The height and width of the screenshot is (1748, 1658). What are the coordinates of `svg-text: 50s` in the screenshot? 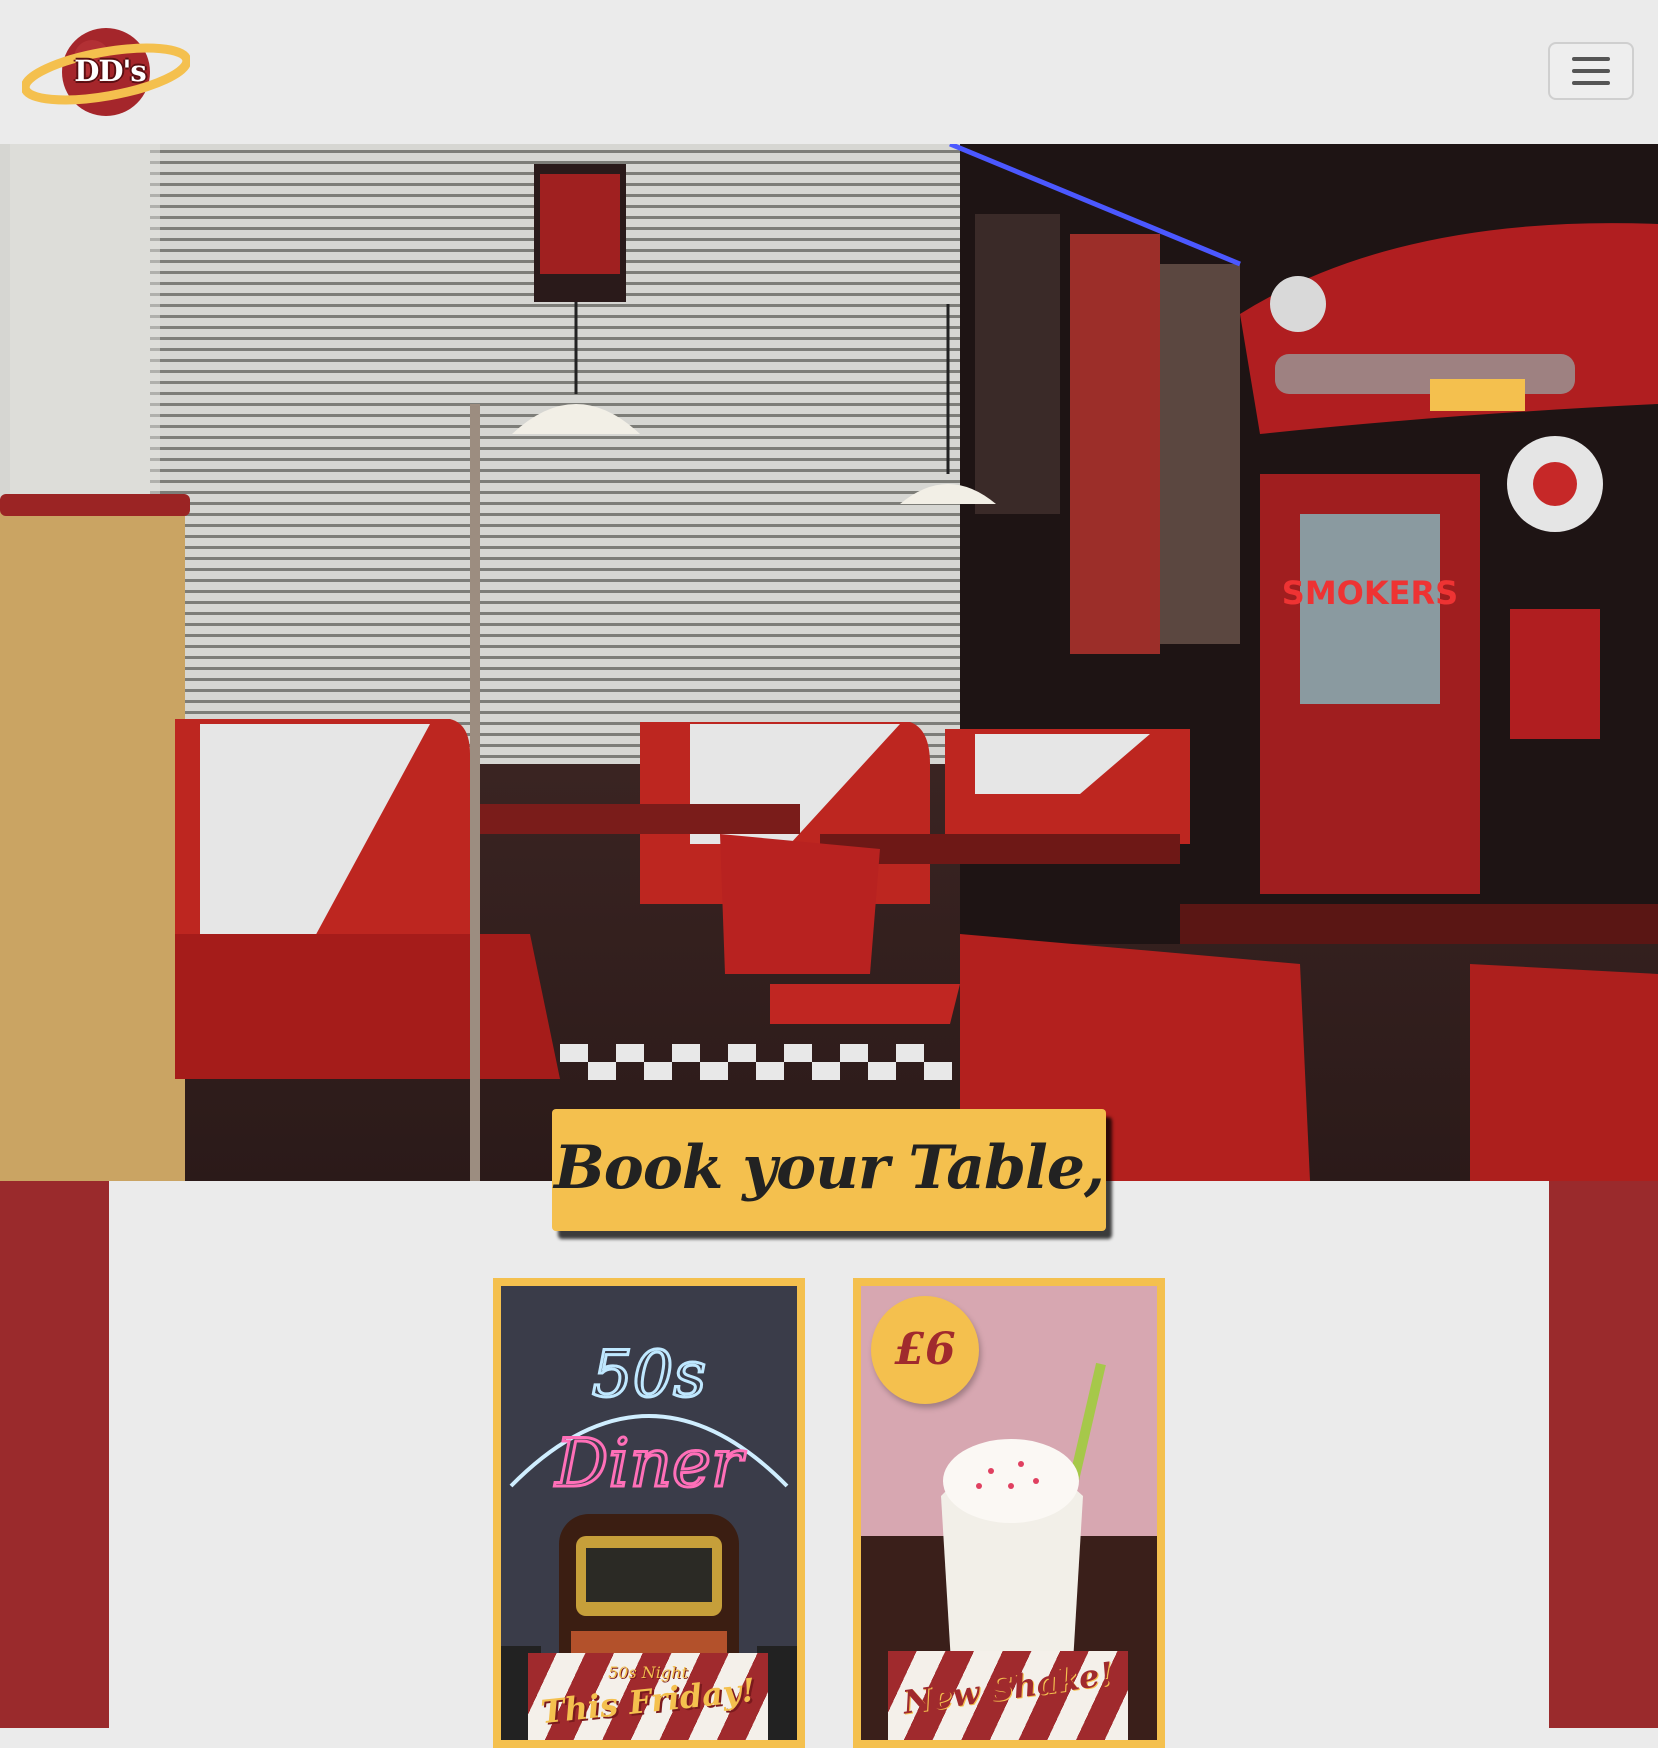 It's located at (649, 1375).